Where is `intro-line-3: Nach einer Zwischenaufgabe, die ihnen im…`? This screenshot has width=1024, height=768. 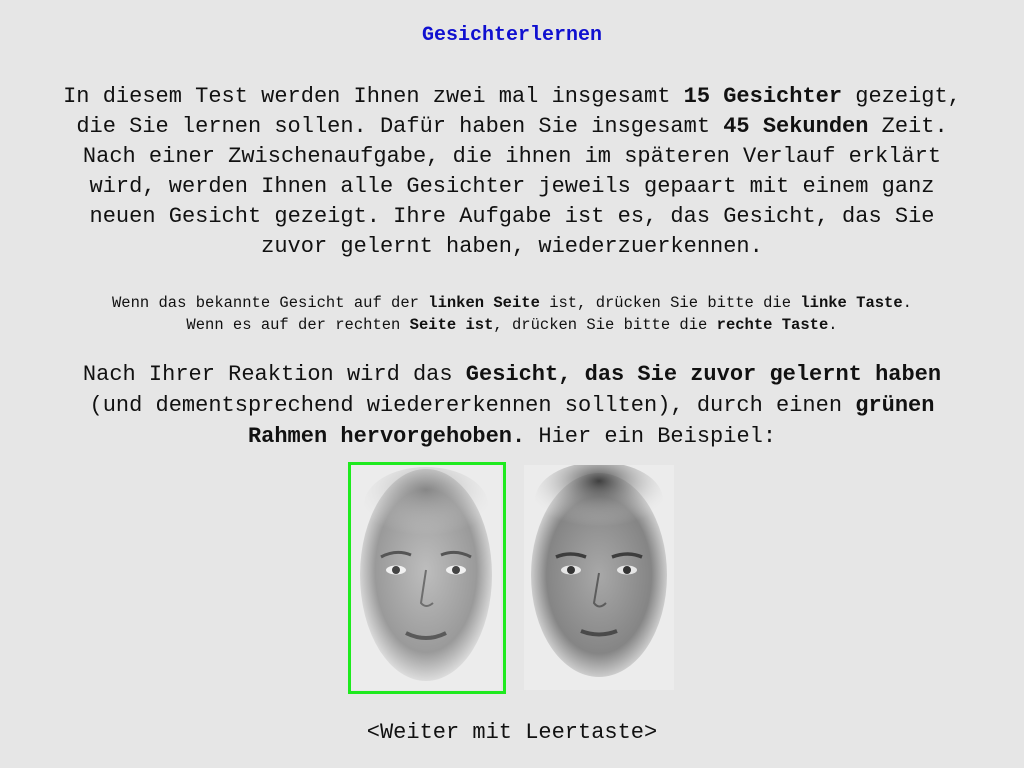 intro-line-3: Nach einer Zwischenaufgabe, die ihnen im… is located at coordinates (512, 156).